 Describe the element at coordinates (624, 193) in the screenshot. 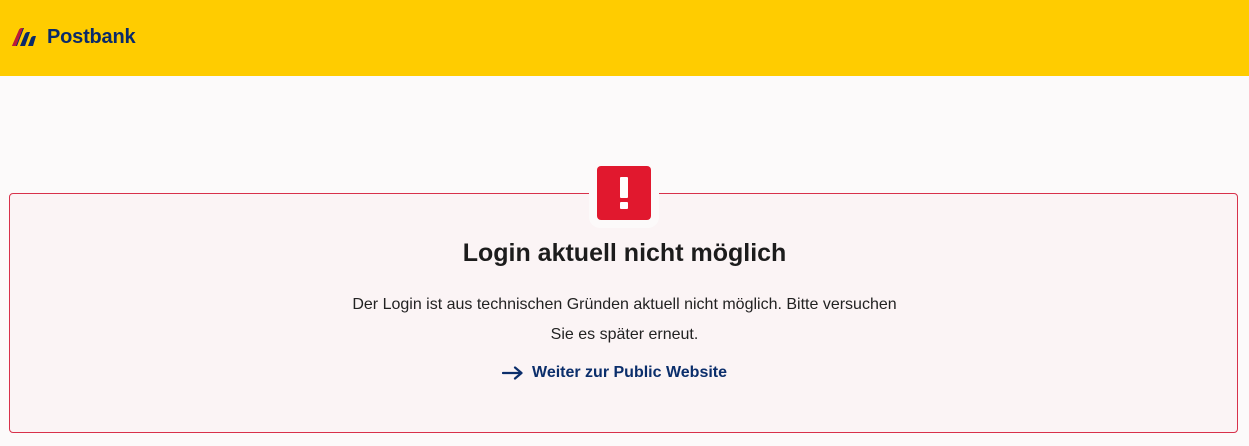

I see `exclamation-icon` at that location.